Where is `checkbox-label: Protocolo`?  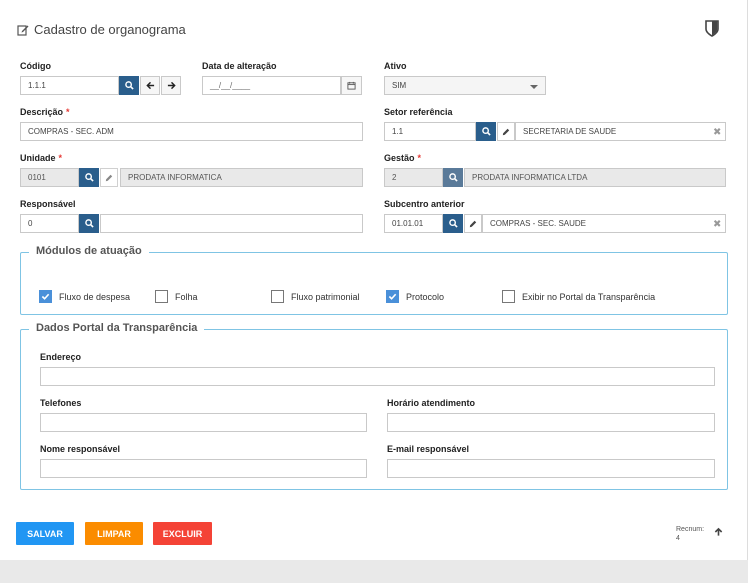
checkbox-label: Protocolo is located at coordinates (425, 296).